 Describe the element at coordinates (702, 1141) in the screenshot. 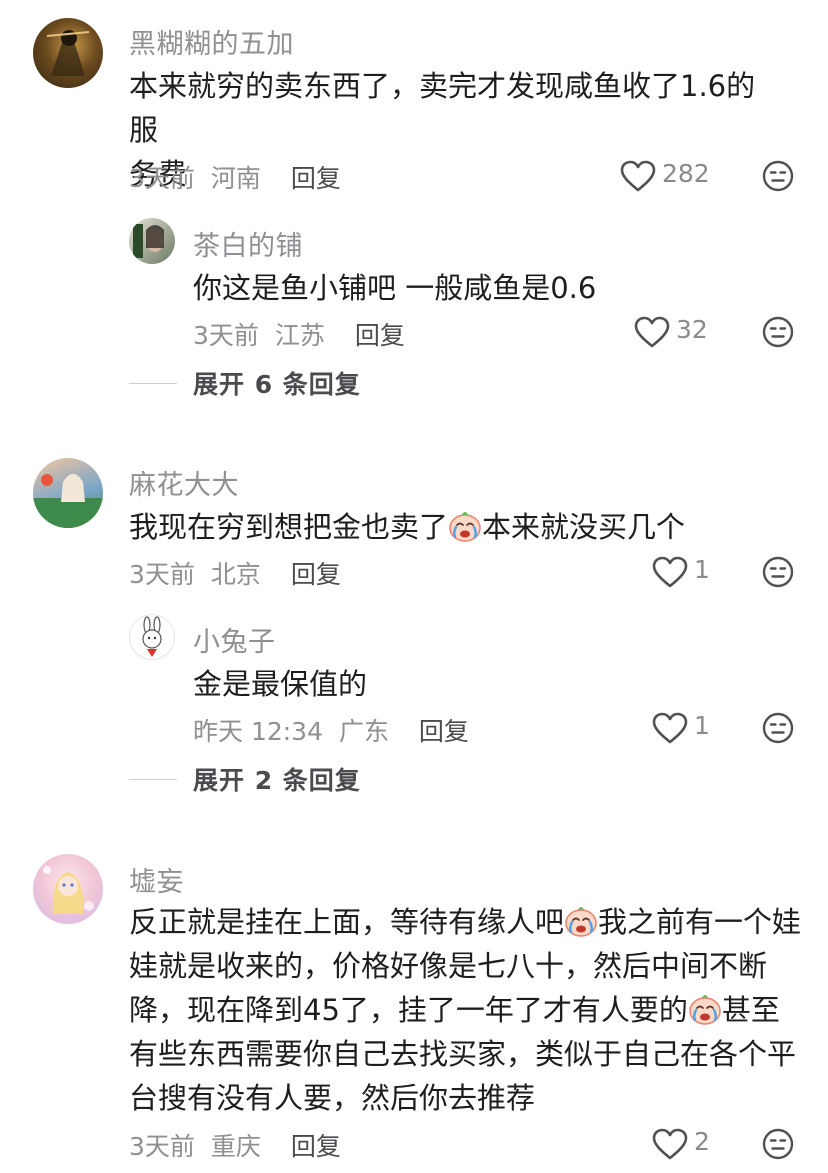

I see `like-count: 2` at that location.